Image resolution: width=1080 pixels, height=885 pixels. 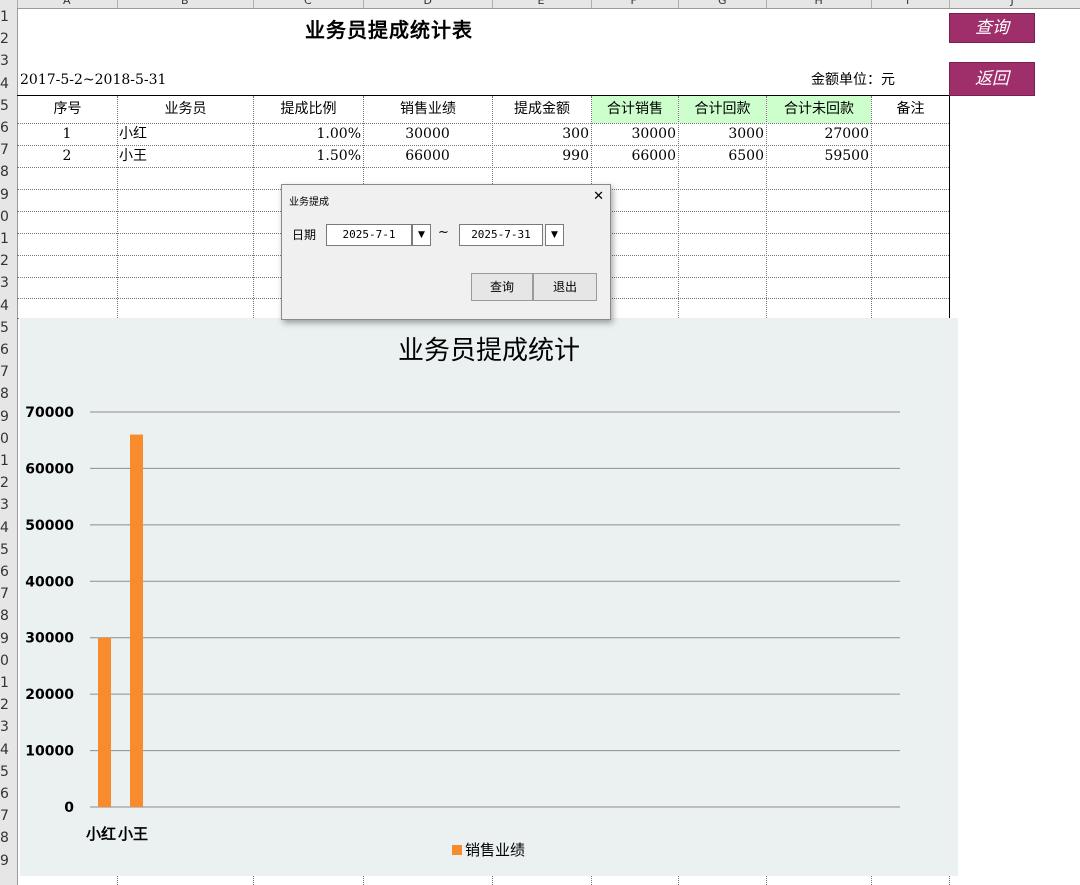 I want to click on cell-rate: 1.00%, so click(x=308, y=134).